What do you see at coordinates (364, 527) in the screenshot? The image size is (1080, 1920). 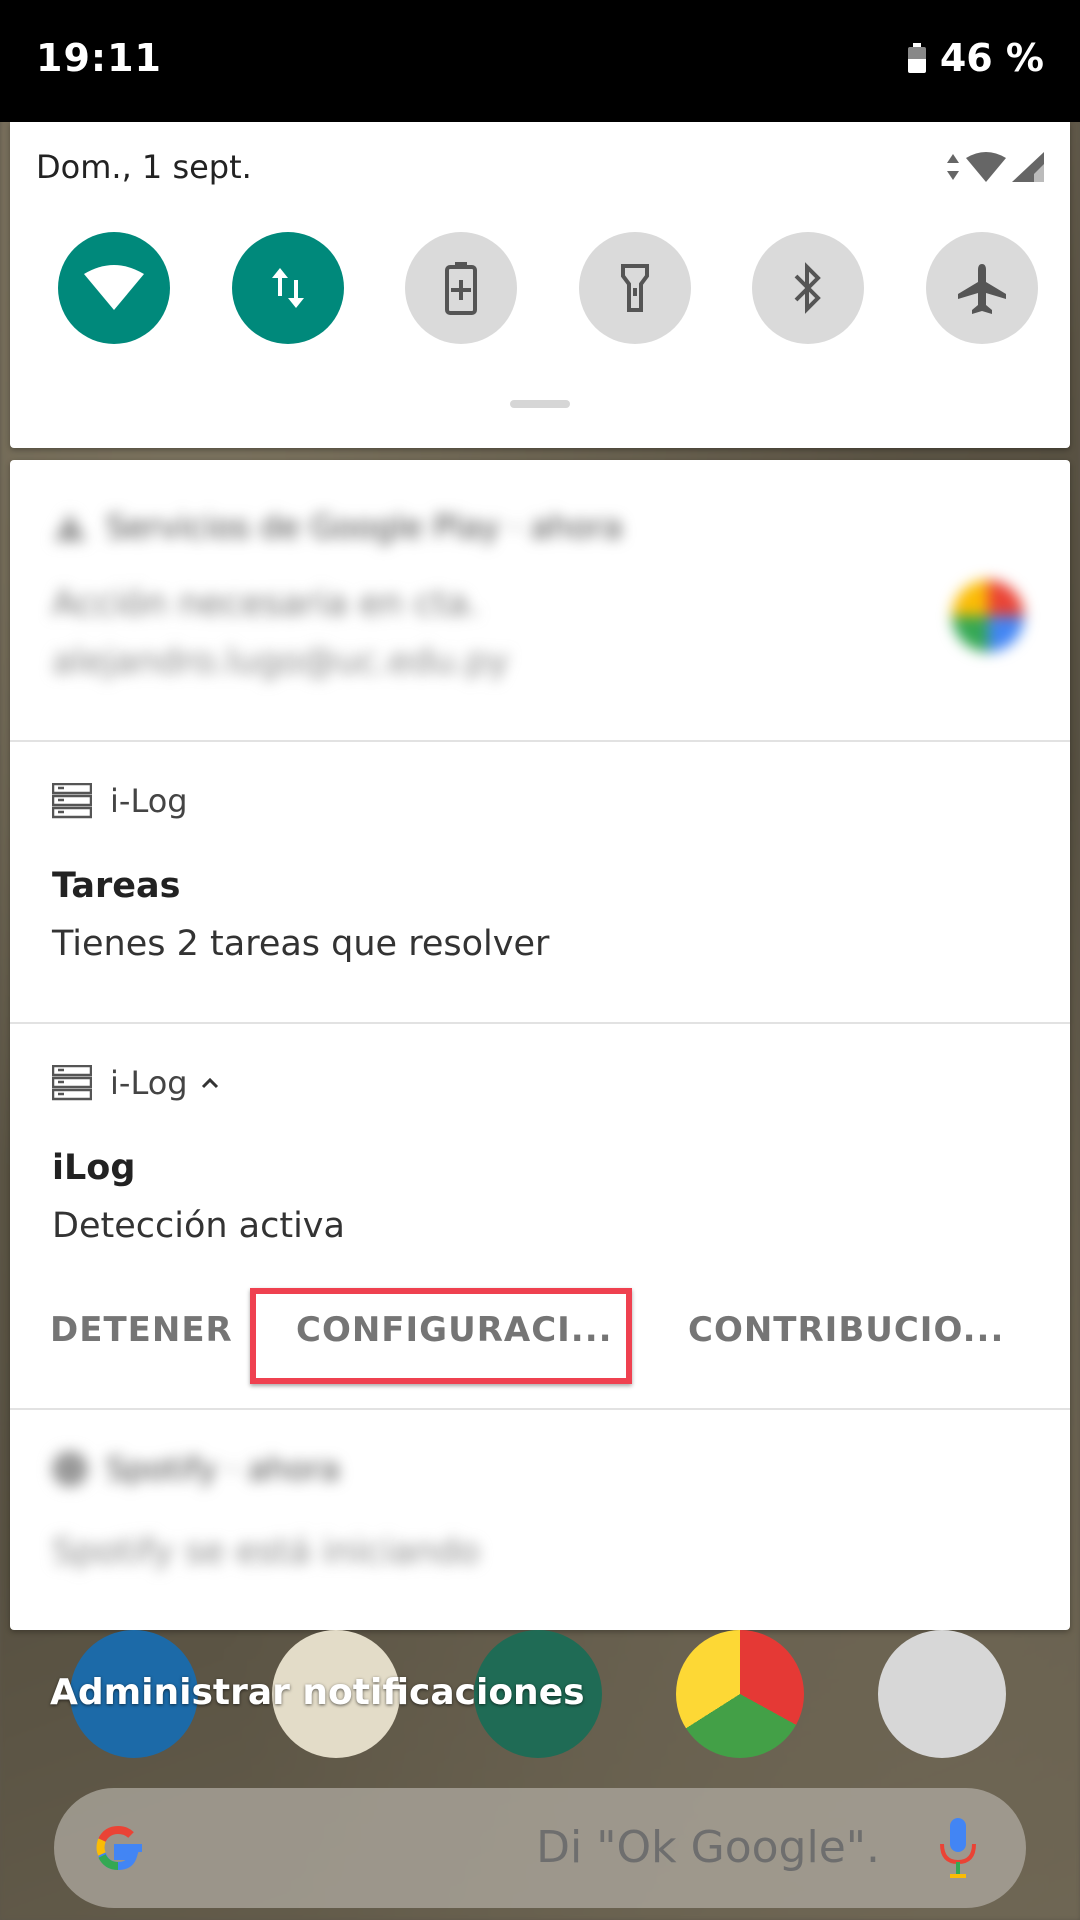 I see `notif-app-name: Servicios de Google Play · ahora` at bounding box center [364, 527].